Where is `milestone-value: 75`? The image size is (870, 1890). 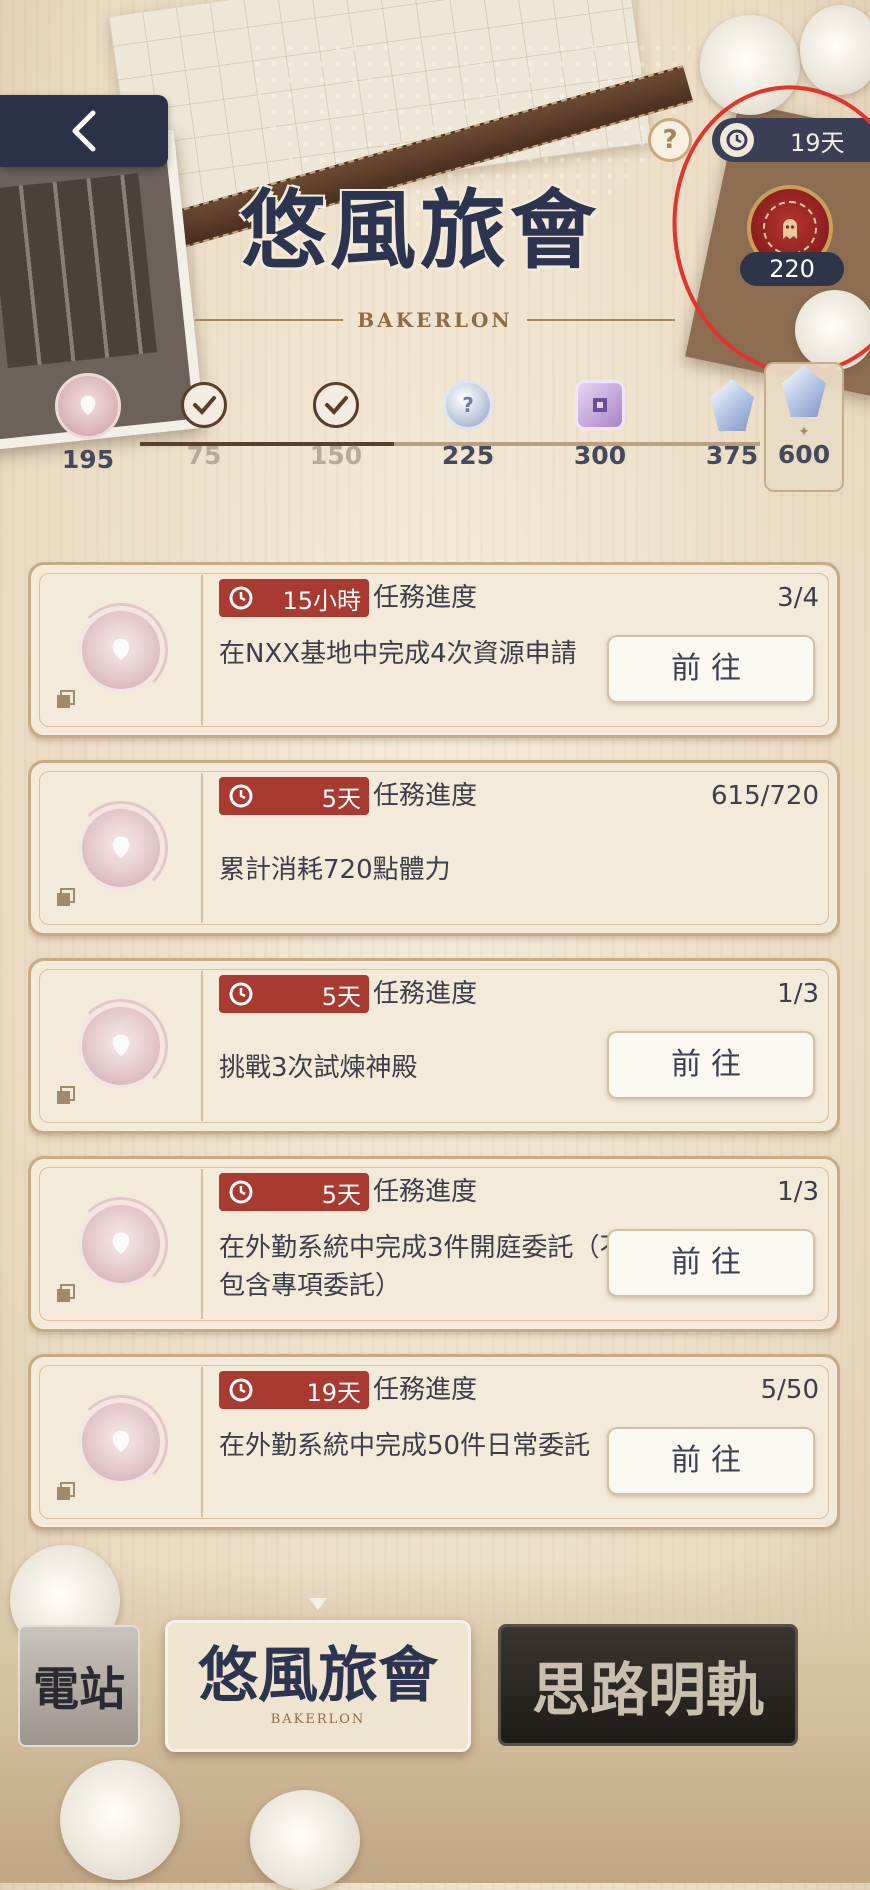 milestone-value: 75 is located at coordinates (204, 455).